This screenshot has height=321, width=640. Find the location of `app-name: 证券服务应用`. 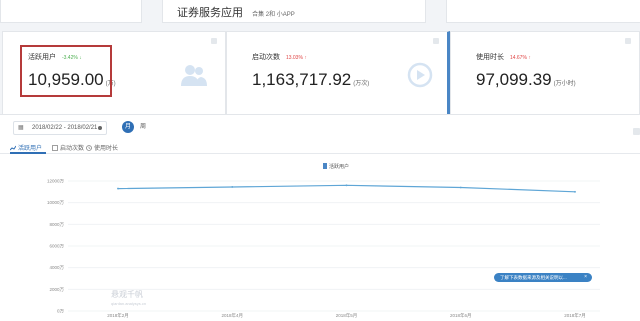

app-name: 证券服务应用 is located at coordinates (210, 13).